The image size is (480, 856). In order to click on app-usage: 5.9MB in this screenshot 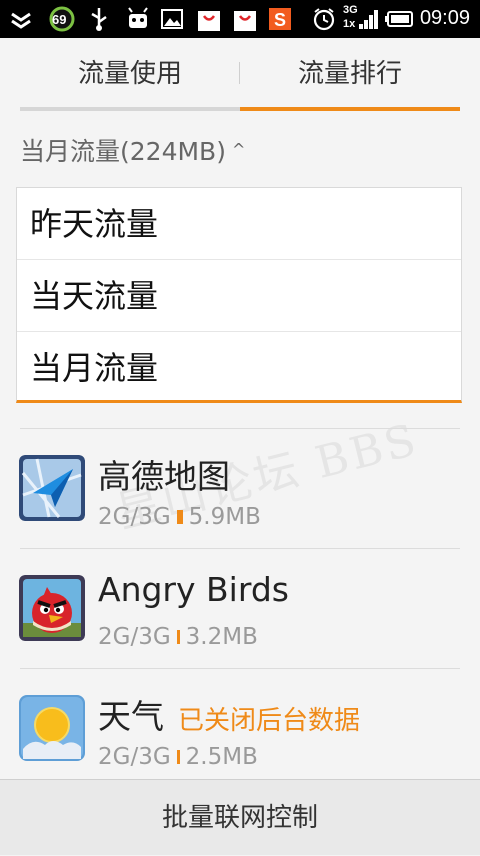, I will do `click(224, 517)`.